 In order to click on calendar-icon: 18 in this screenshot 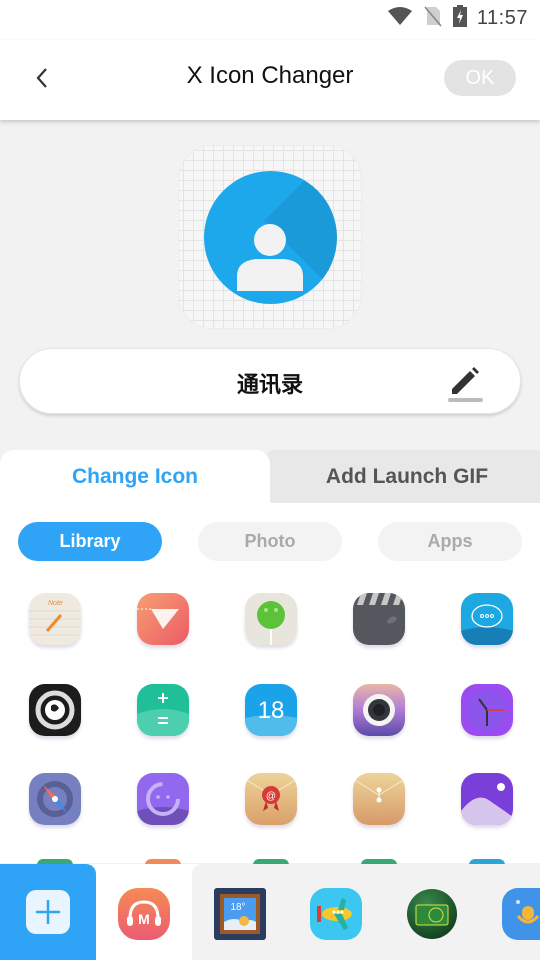, I will do `click(271, 710)`.